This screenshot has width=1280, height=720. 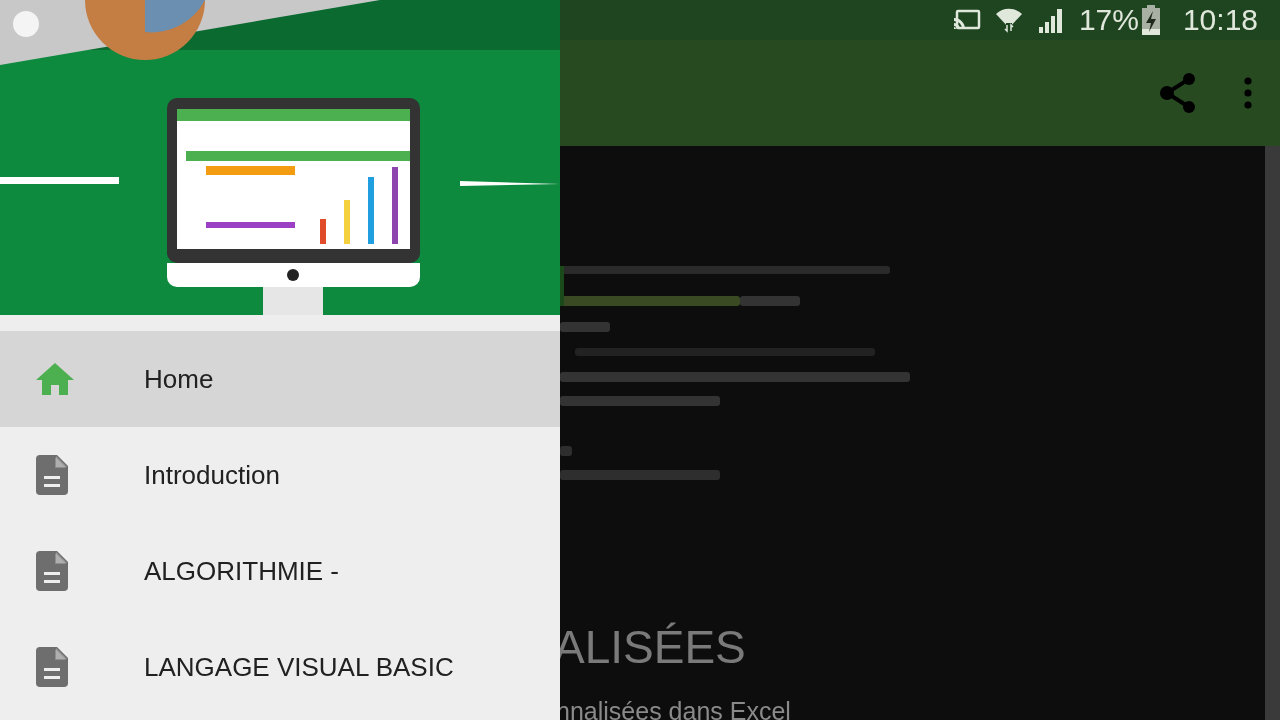 I want to click on cast-icon, so click(x=966, y=20).